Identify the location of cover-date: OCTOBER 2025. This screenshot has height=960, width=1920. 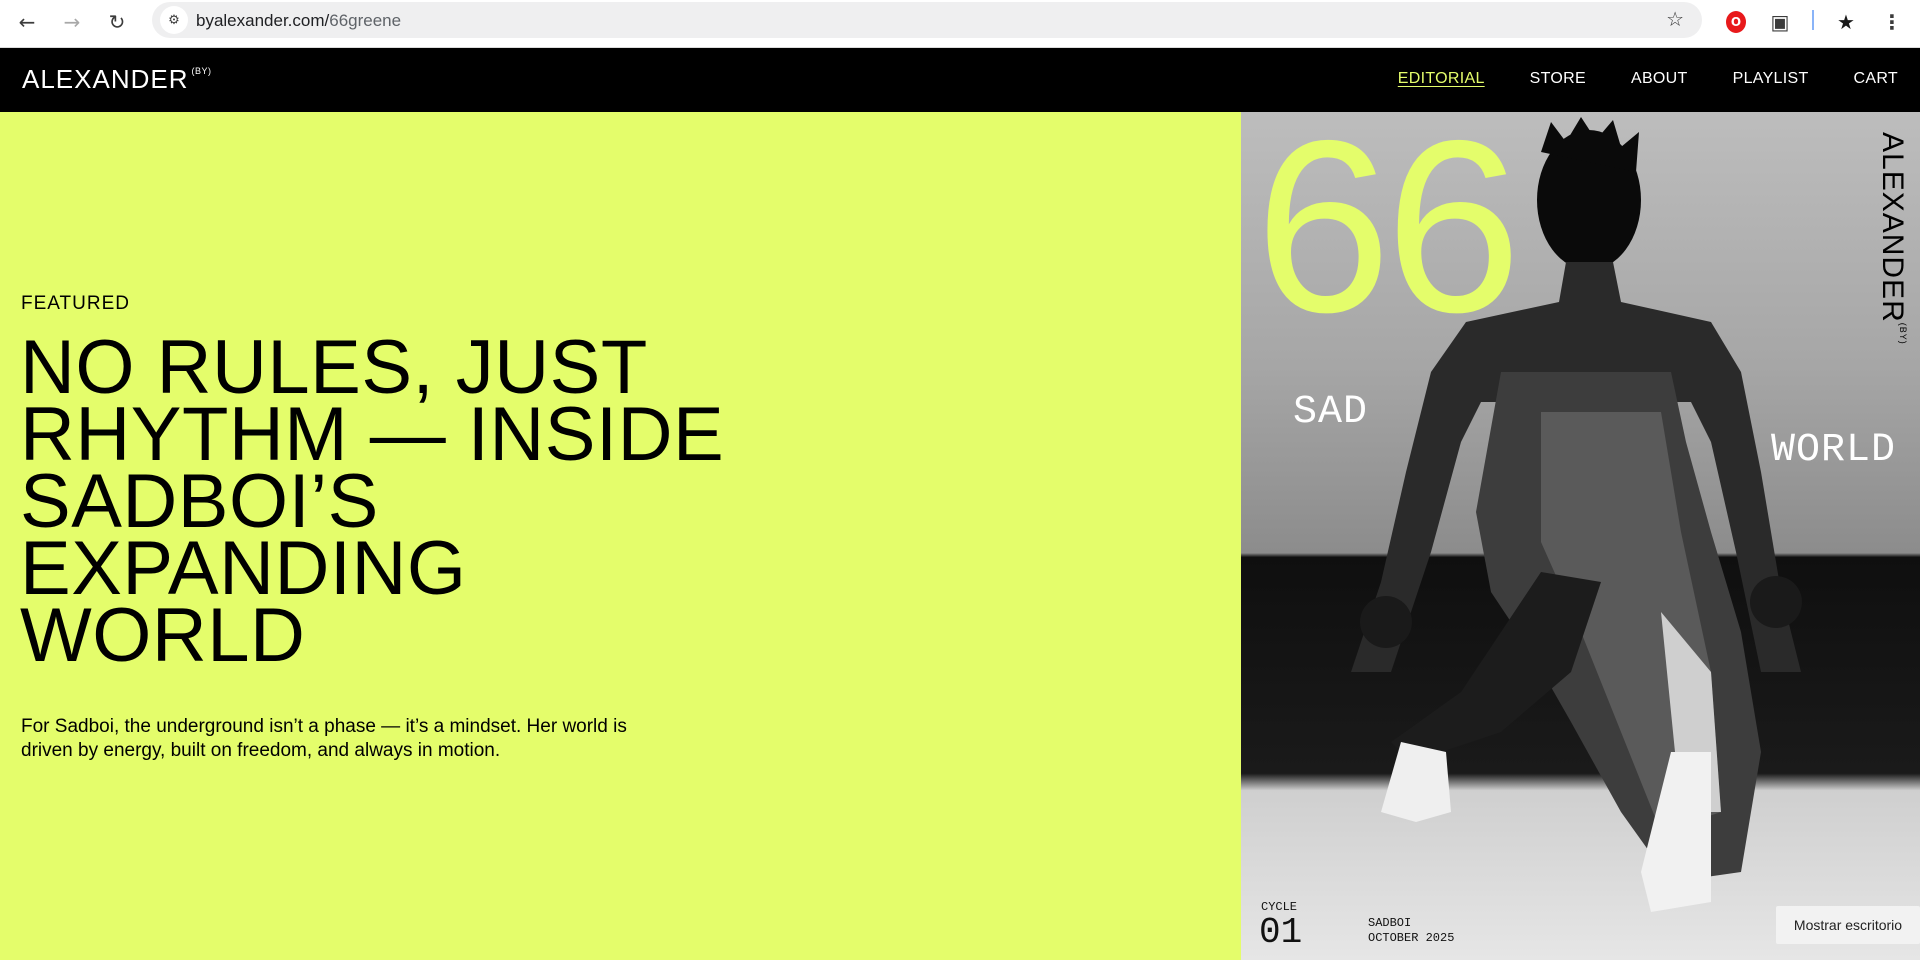
(1411, 938).